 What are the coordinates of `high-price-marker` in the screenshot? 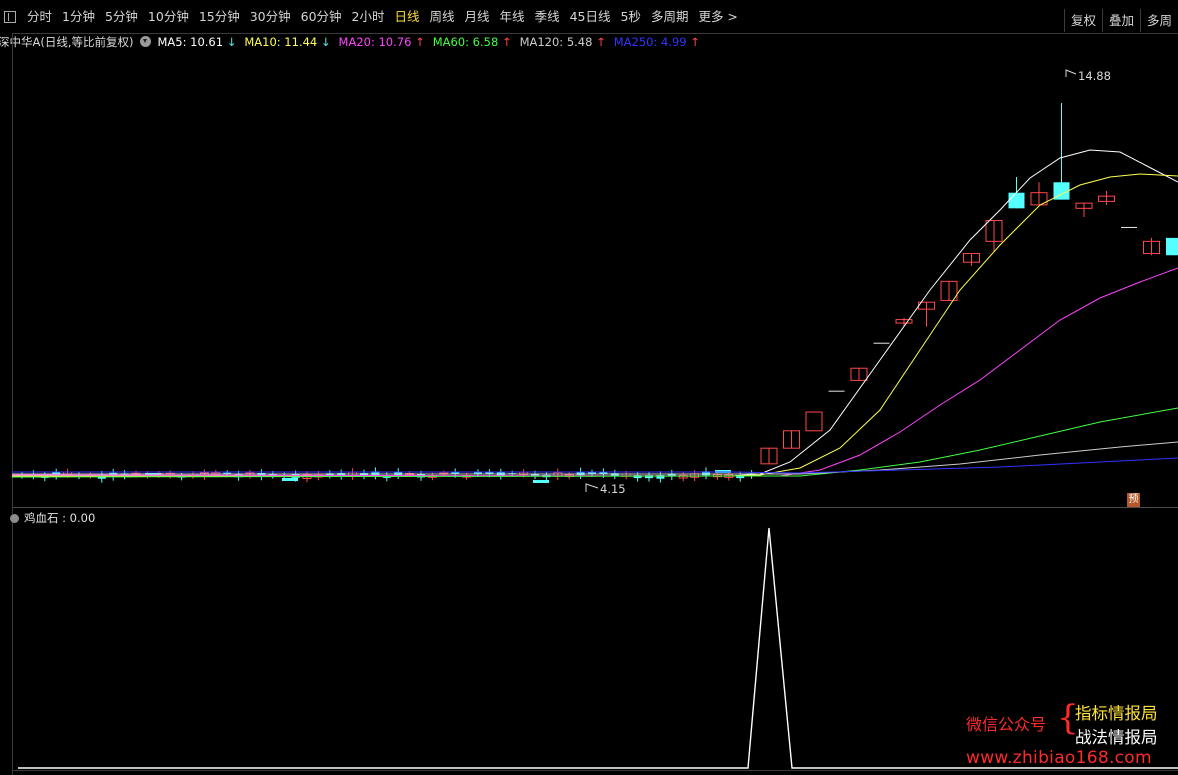 It's located at (1071, 73).